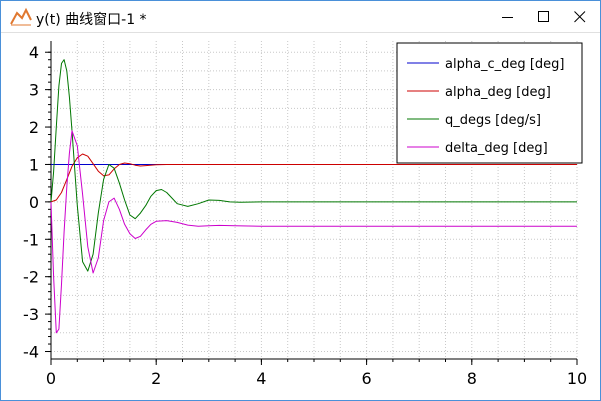 This screenshot has height=401, width=601. I want to click on y-tick-label: 2, so click(34, 127).